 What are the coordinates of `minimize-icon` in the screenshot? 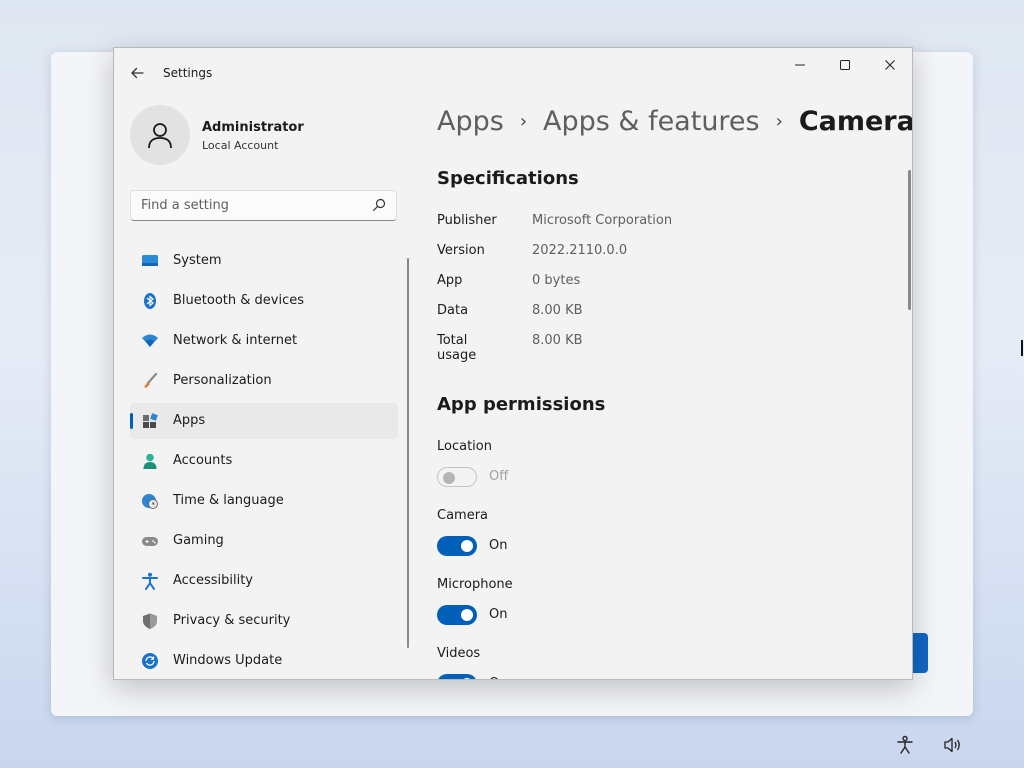 It's located at (800, 65).